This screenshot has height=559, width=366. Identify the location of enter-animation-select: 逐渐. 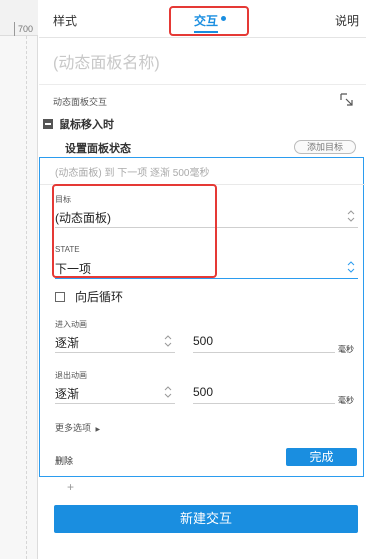
(115, 342).